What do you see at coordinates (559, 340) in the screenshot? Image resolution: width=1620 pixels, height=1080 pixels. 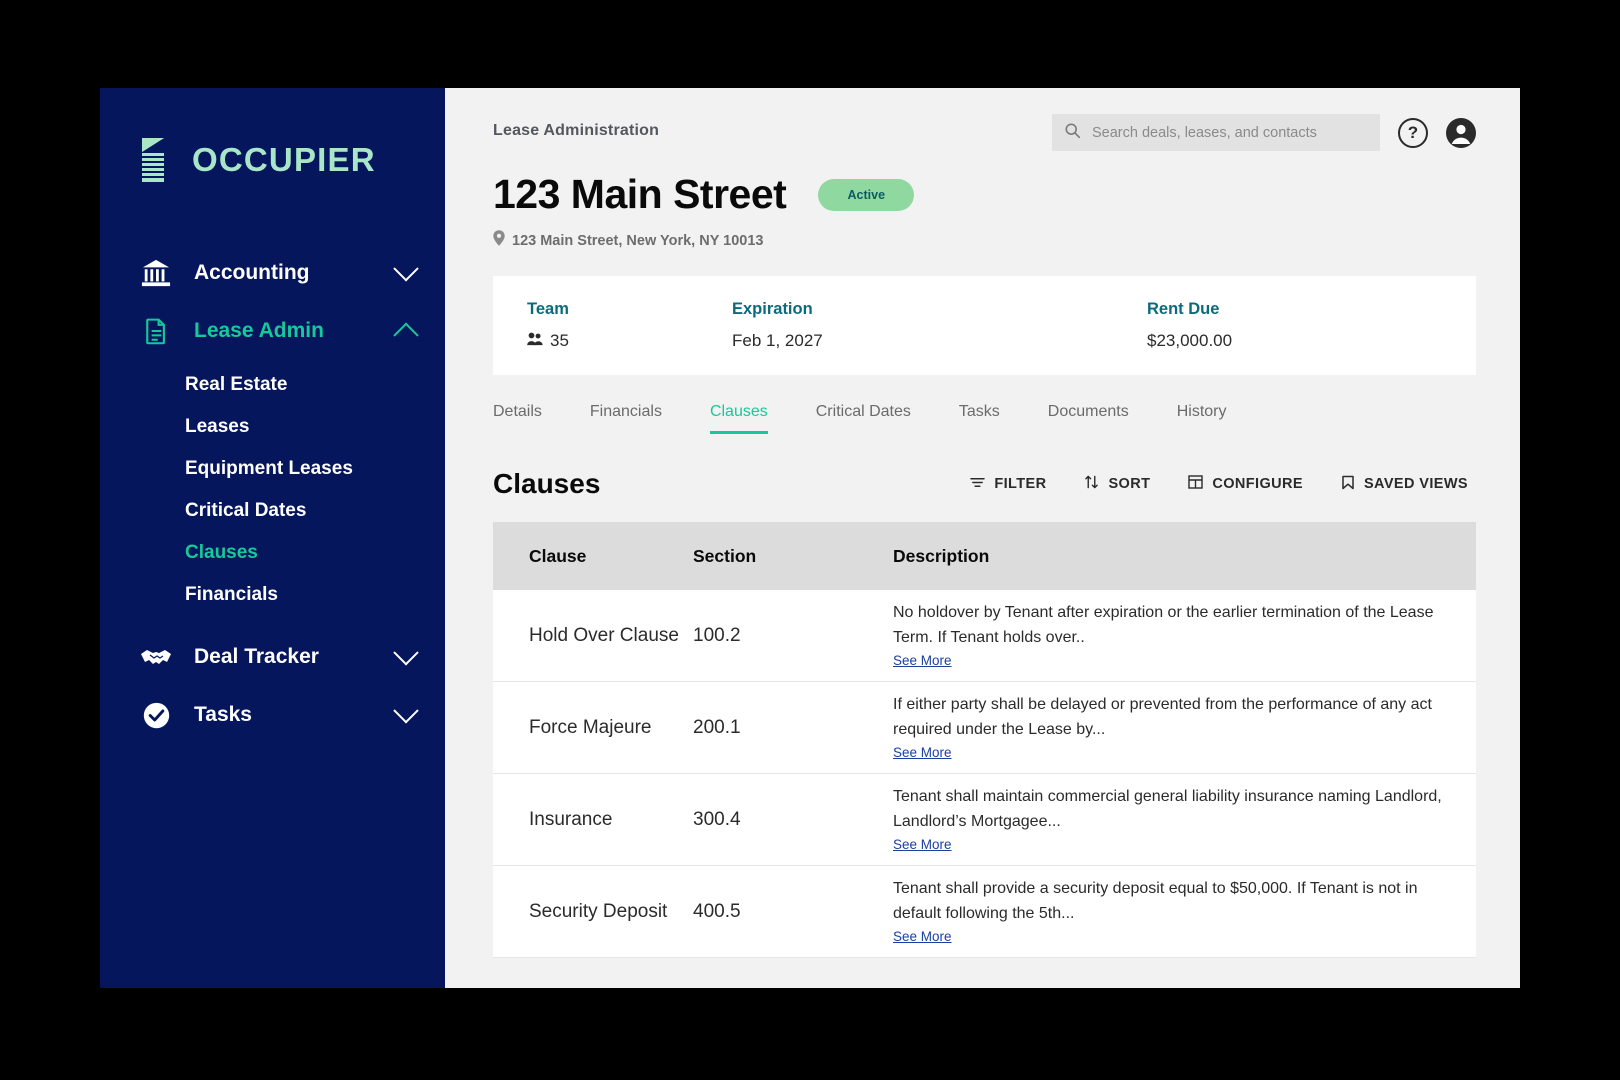 I see `summary-team-value: 35` at bounding box center [559, 340].